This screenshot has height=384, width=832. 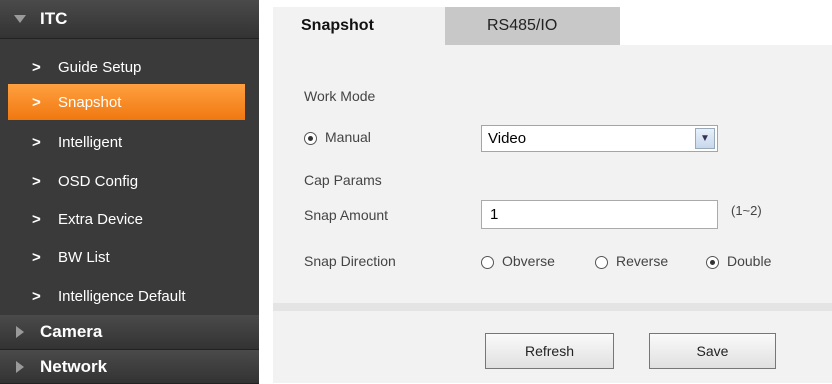 I want to click on direction-option-double: Double, so click(x=738, y=261).